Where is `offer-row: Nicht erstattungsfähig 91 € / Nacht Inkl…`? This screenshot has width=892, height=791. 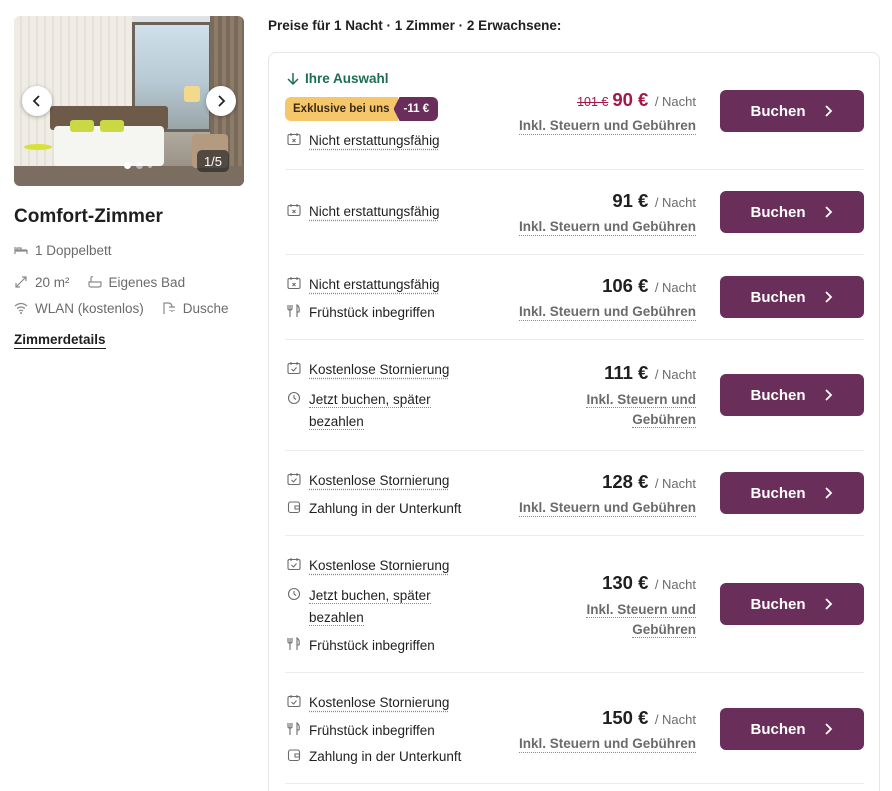 offer-row: Nicht erstattungsfähig 91 € / Nacht Inkl… is located at coordinates (574, 212).